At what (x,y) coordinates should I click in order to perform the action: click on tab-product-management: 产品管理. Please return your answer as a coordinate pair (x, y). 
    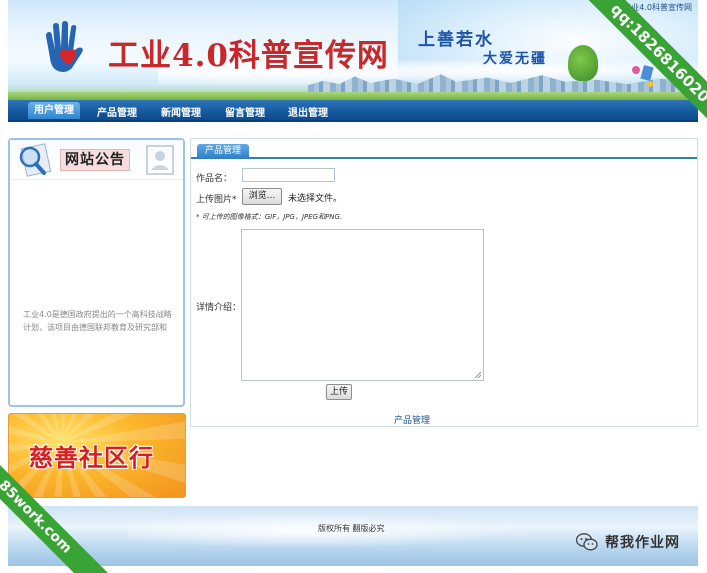
    Looking at the image, I should click on (223, 151).